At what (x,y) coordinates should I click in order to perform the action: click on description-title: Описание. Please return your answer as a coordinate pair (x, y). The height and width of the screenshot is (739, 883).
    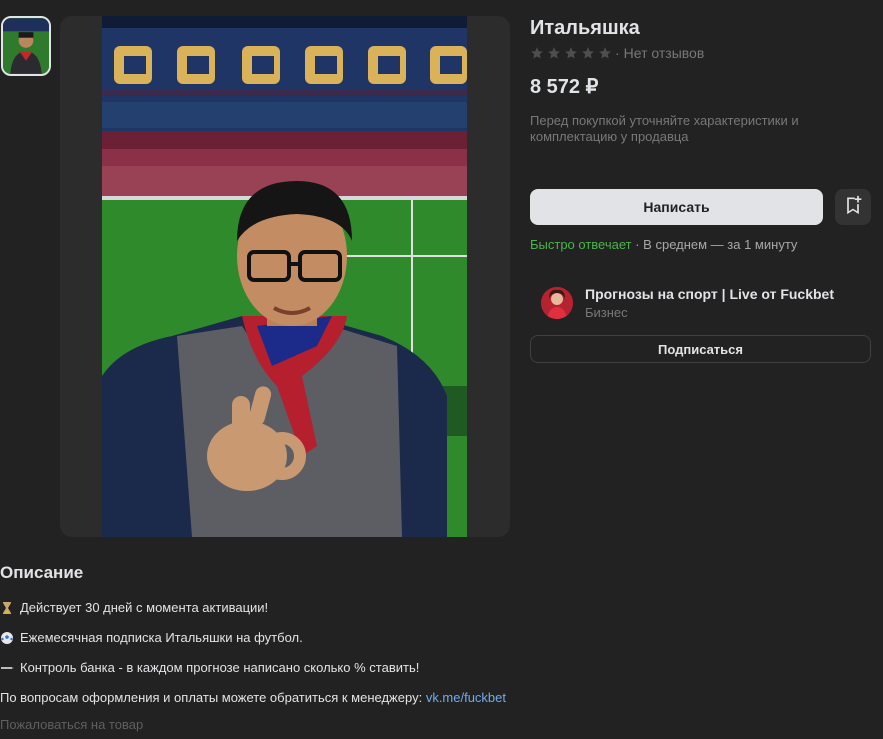
    Looking at the image, I should click on (42, 572).